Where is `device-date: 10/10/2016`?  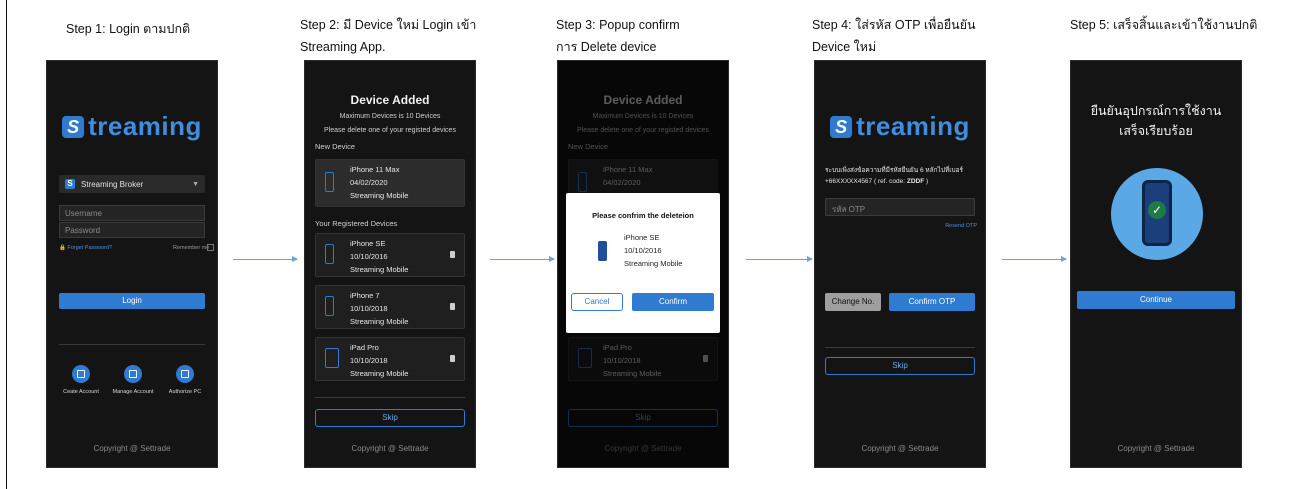 device-date: 10/10/2016 is located at coordinates (369, 256).